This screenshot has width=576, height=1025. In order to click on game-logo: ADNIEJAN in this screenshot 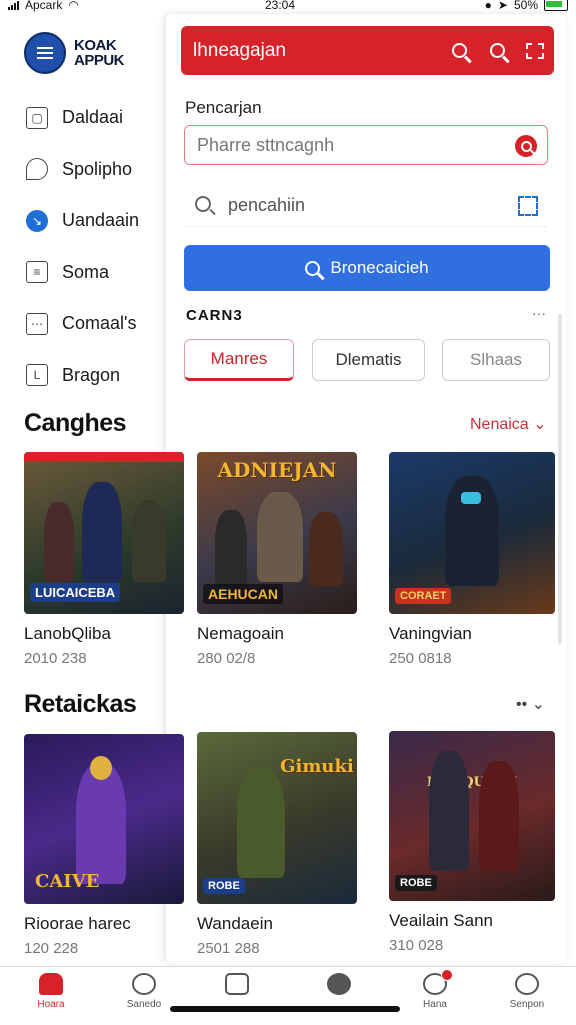, I will do `click(277, 470)`.